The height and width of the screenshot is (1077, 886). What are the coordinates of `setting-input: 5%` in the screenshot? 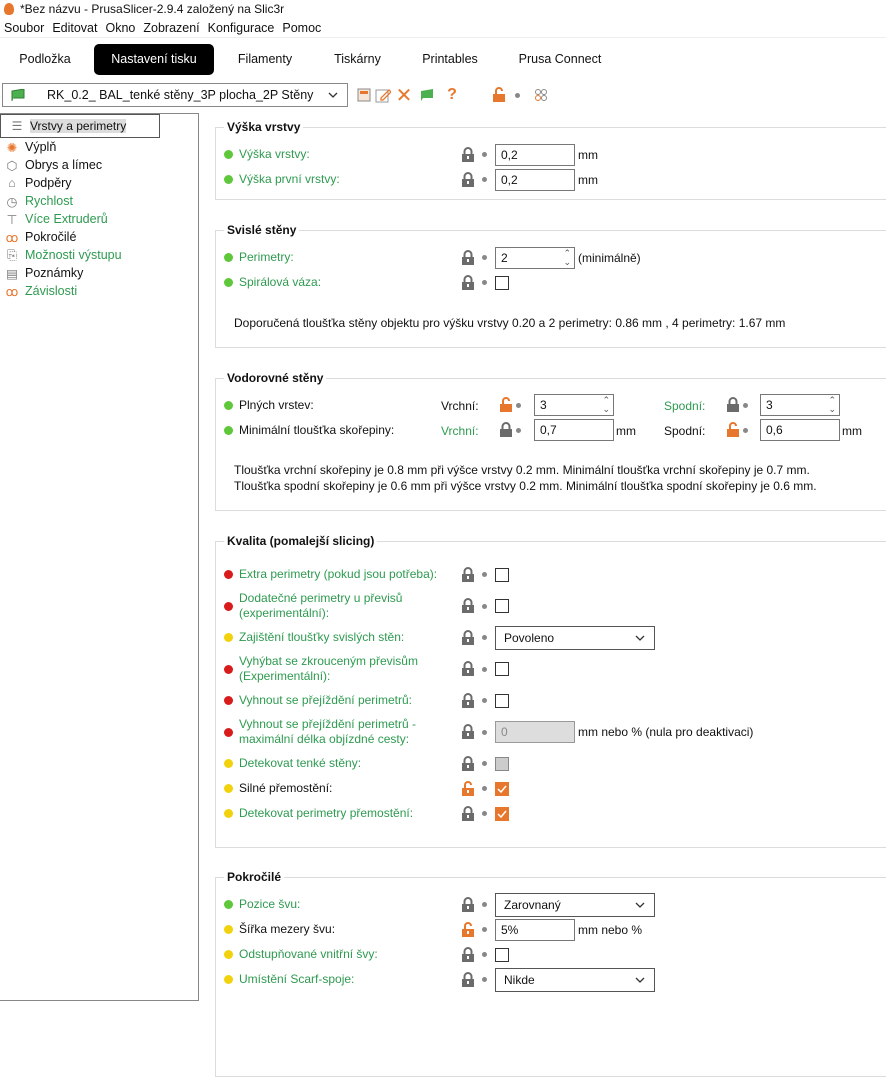 It's located at (535, 929).